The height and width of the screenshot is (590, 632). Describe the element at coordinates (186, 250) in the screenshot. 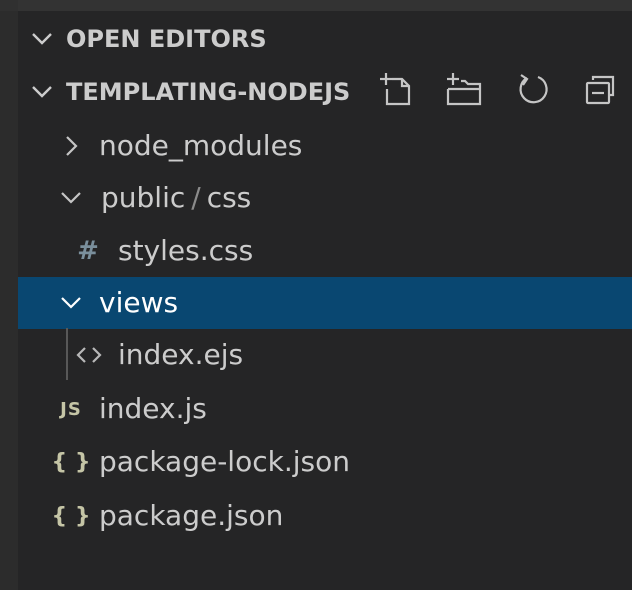

I see `tree-item-label: styles.css` at that location.